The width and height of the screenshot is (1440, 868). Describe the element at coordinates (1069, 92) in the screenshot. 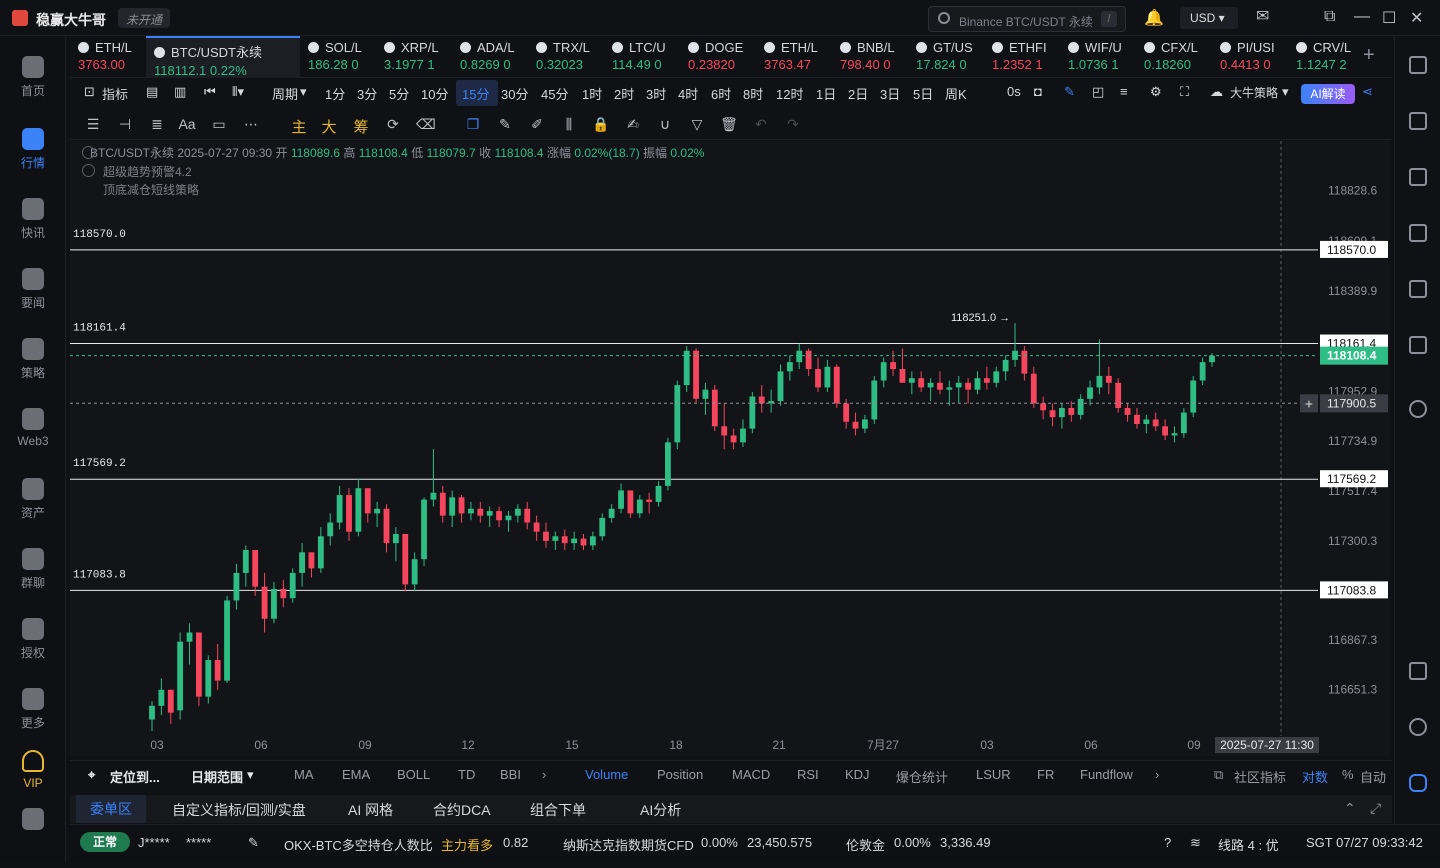

I see `pencil-icon: ✎` at that location.